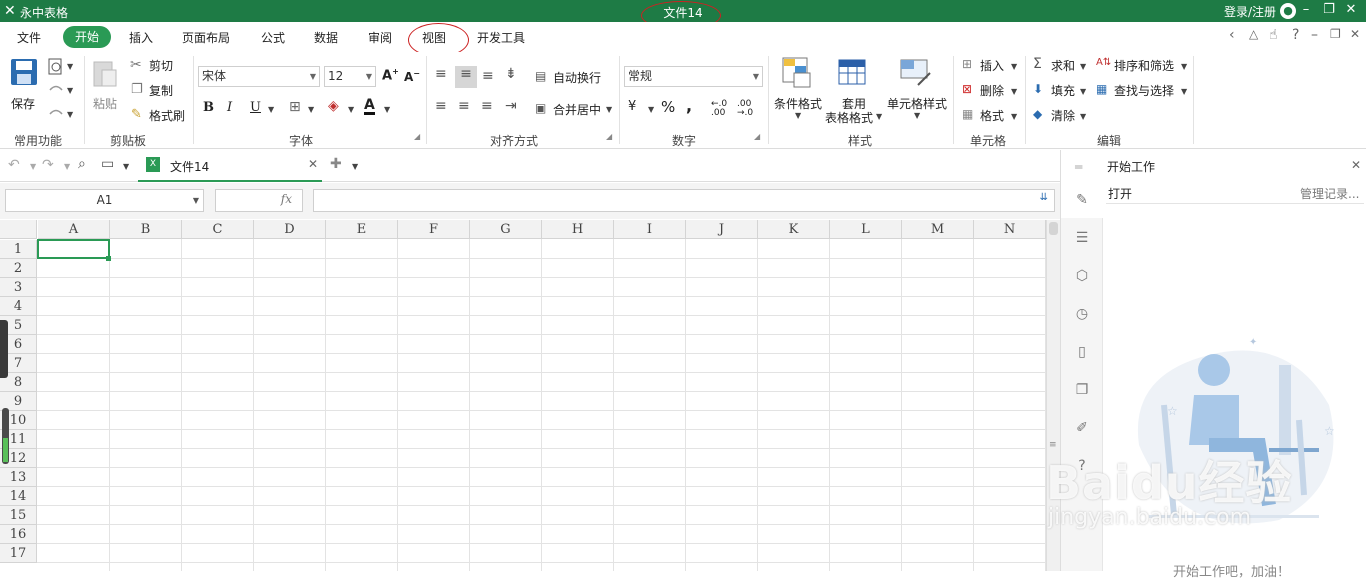  I want to click on active-cell, so click(73, 249).